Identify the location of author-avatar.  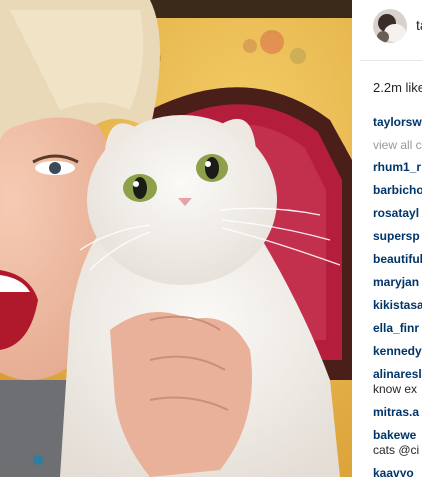
(390, 26).